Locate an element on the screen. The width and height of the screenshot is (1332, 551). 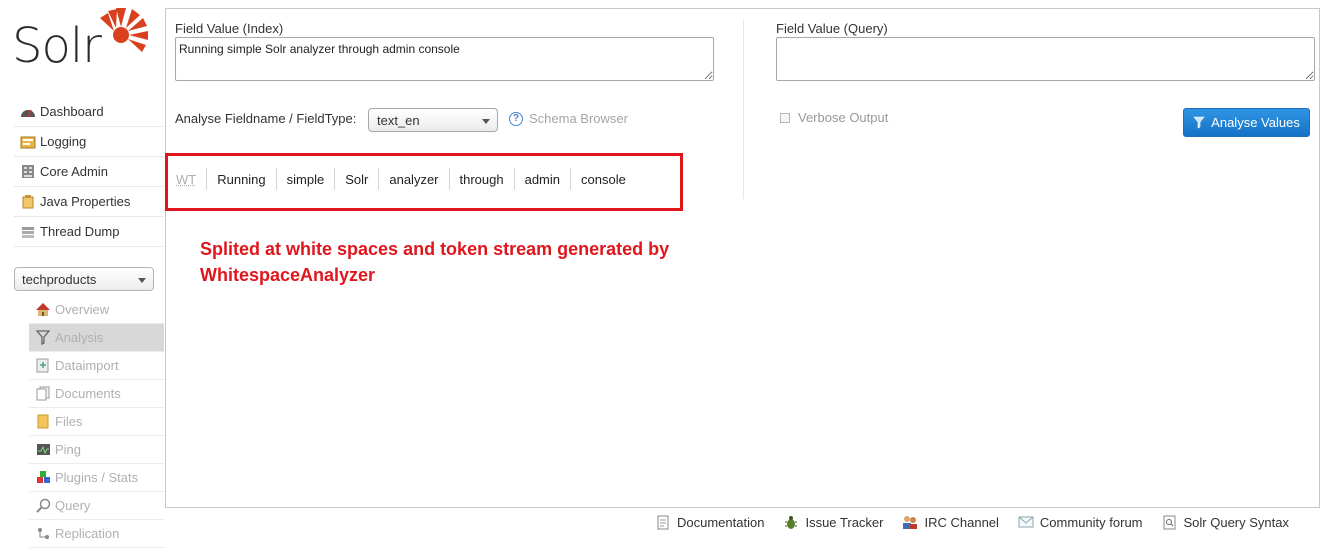
analyse-values-button: Analyse Values is located at coordinates (1246, 122).